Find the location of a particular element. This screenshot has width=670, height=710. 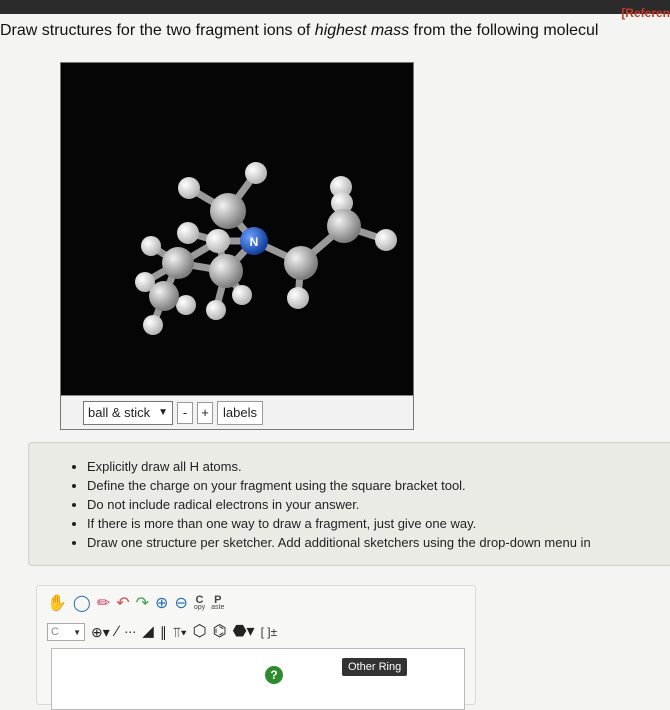

cyclohexane-icon: ⬡ is located at coordinates (200, 632).